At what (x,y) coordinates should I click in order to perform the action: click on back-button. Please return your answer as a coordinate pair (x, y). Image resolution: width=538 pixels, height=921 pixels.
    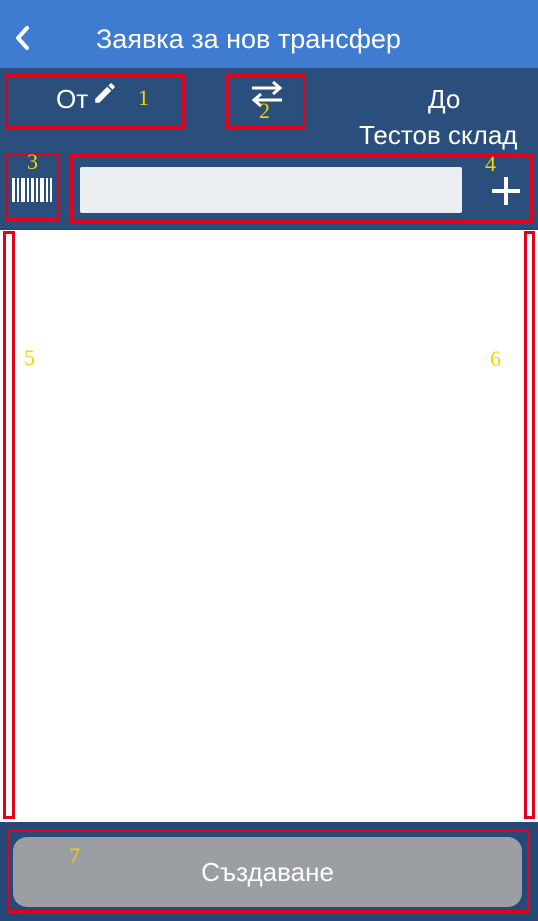
    Looking at the image, I should click on (23, 38).